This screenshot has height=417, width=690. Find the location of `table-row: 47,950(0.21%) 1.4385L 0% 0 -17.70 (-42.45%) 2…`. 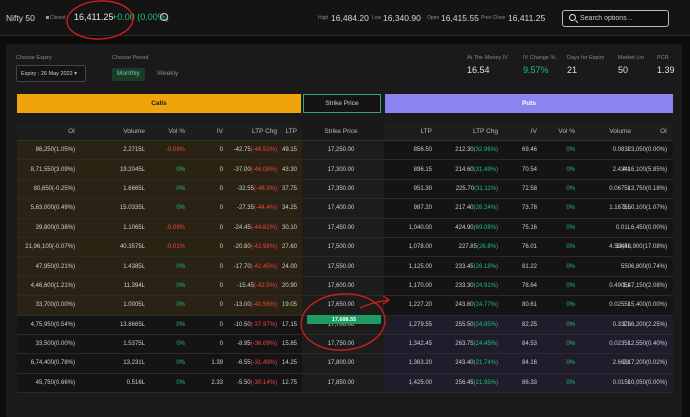

table-row: 47,950(0.21%) 1.4385L 0% 0 -17.70 (-42.45%) 2… is located at coordinates (345, 267).